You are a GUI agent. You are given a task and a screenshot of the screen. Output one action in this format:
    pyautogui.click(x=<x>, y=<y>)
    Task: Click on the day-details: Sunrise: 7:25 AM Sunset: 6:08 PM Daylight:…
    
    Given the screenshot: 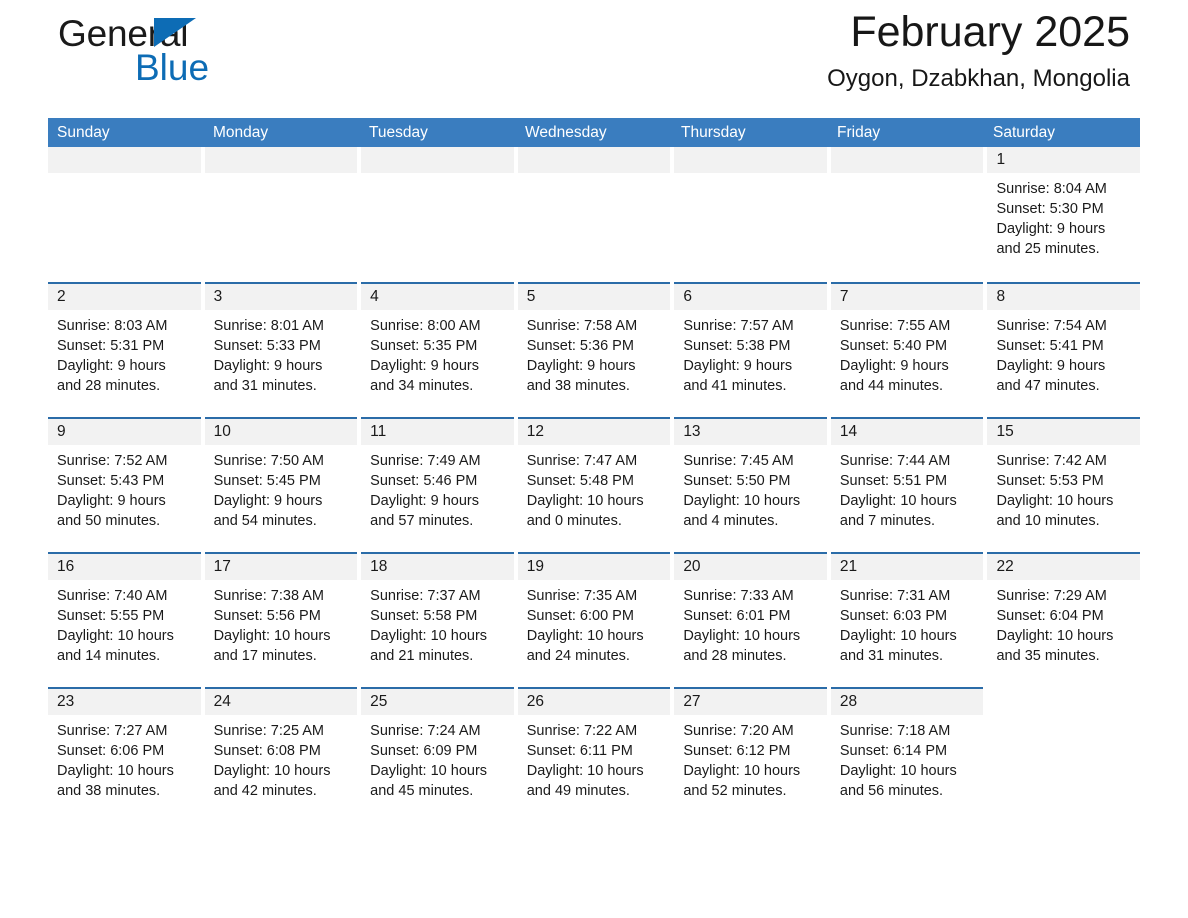 What is the action you would take?
    pyautogui.click(x=281, y=758)
    